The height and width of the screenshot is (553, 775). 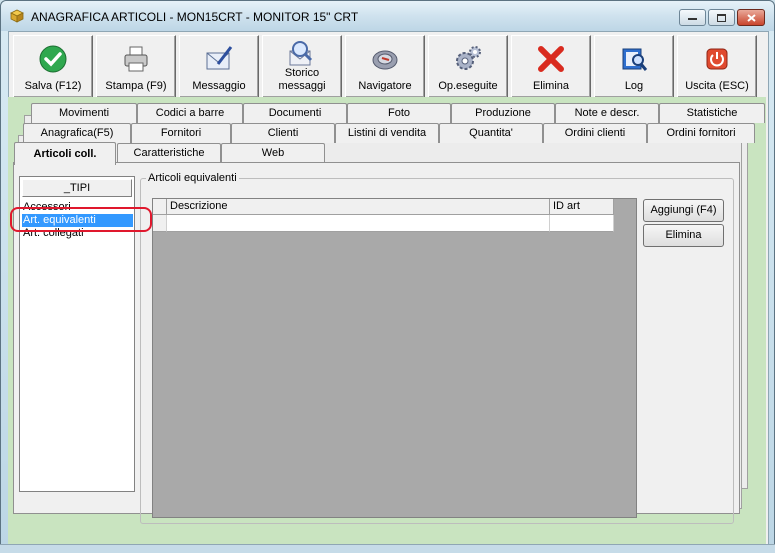 I want to click on operations-button: Op.eseguite, so click(x=468, y=66).